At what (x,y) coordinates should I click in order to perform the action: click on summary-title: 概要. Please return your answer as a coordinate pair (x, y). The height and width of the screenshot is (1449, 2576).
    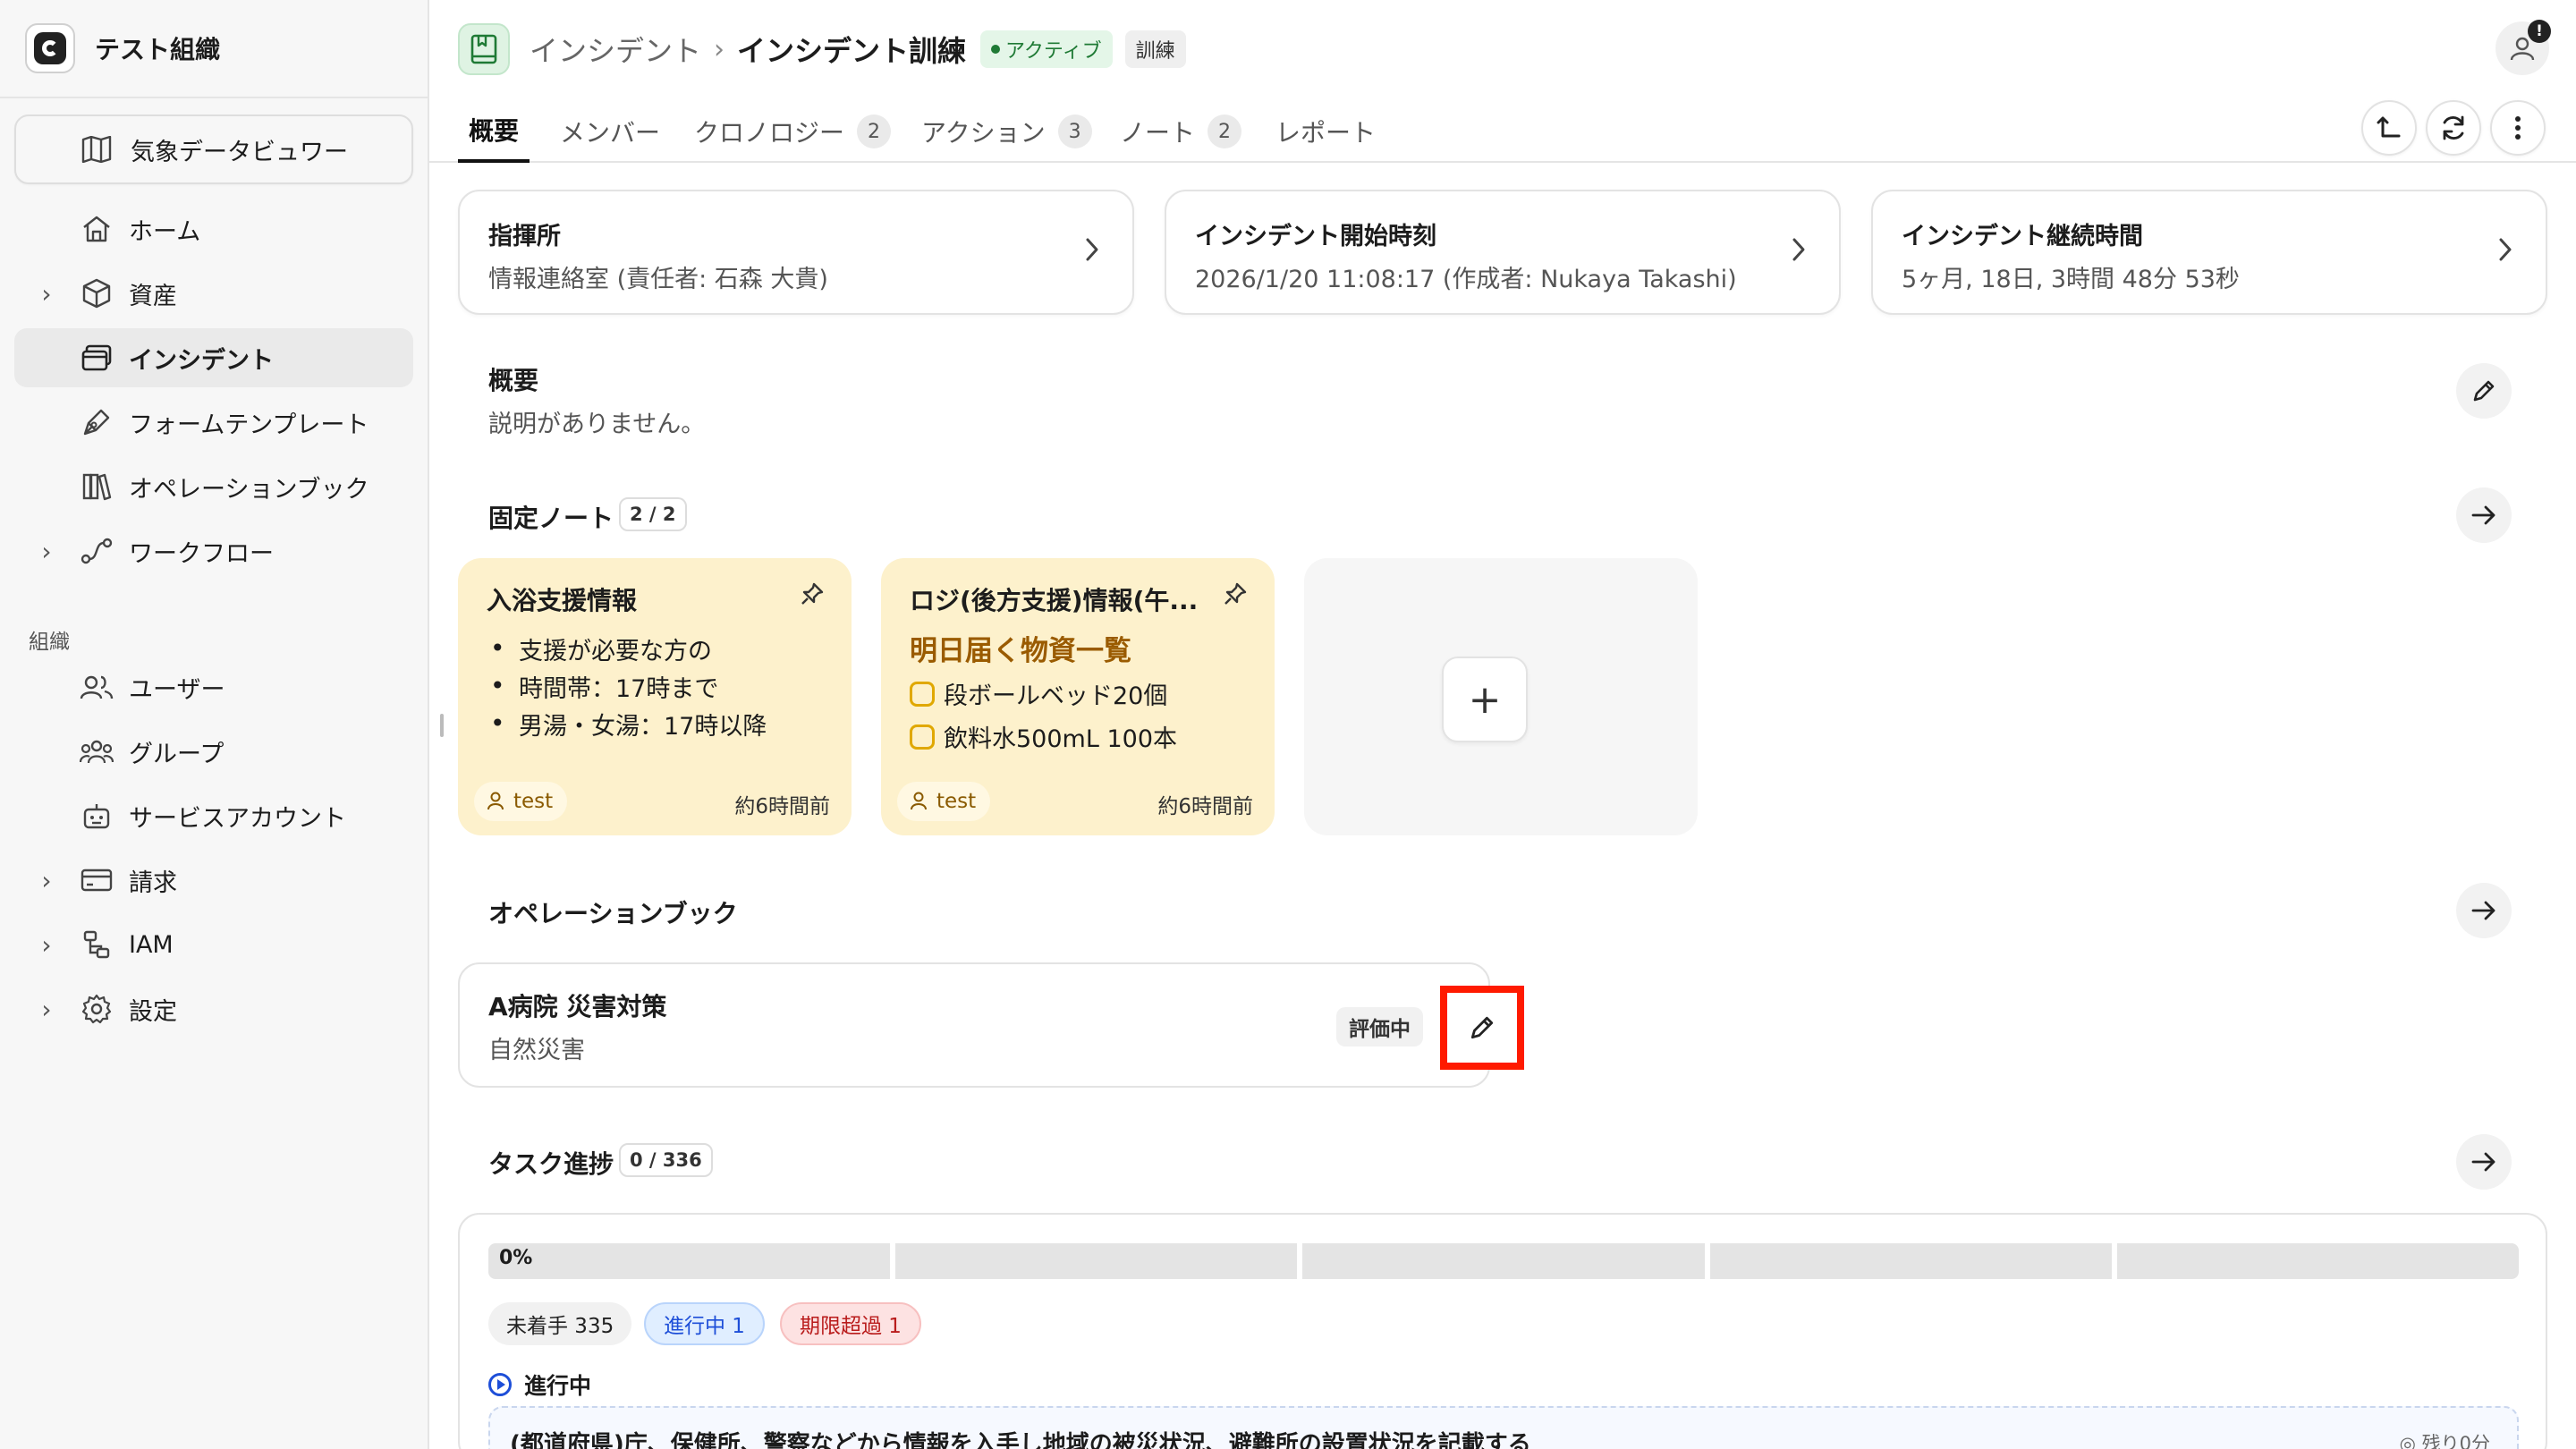
    Looking at the image, I should click on (513, 380).